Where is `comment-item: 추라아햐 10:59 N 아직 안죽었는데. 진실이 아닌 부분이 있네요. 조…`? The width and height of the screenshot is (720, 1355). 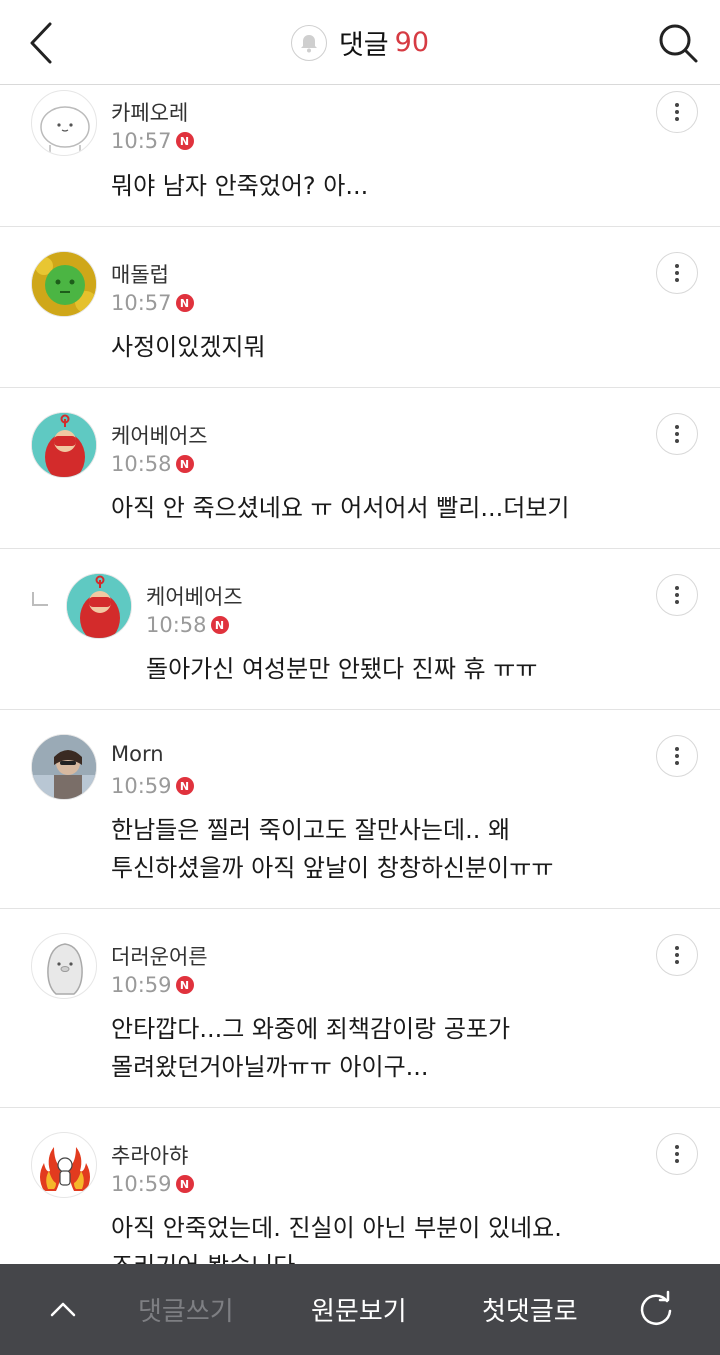 comment-item: 추라아햐 10:59 N 아직 안죽었는데. 진실이 아닌 부분이 있네요. 조… is located at coordinates (360, 1186).